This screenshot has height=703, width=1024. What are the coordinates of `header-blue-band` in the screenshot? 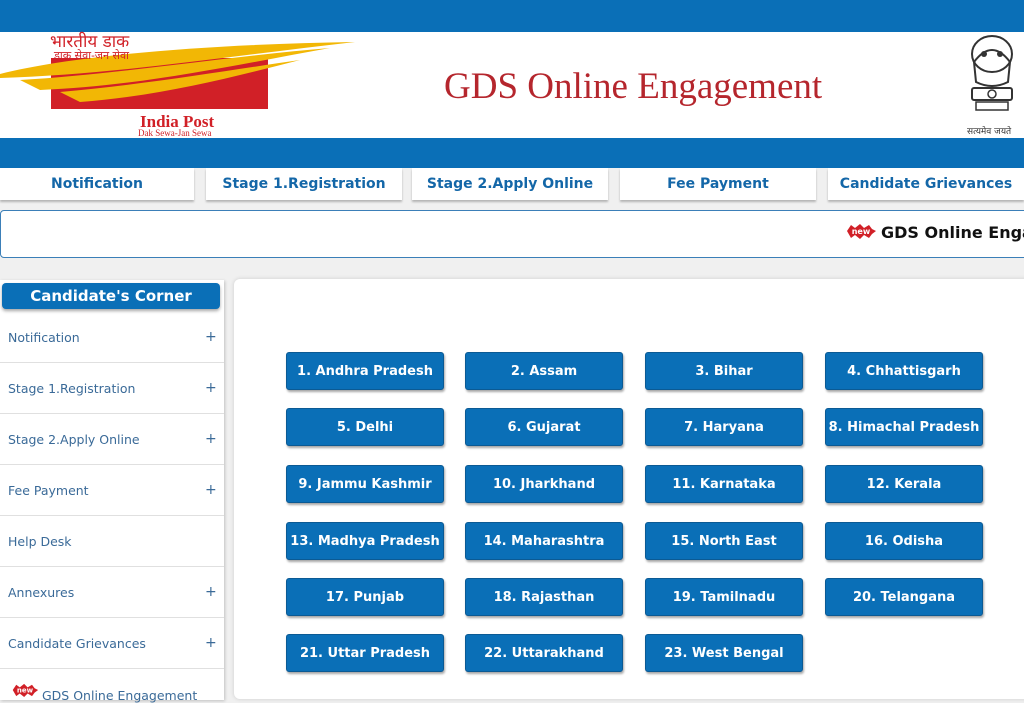 It's located at (512, 153).